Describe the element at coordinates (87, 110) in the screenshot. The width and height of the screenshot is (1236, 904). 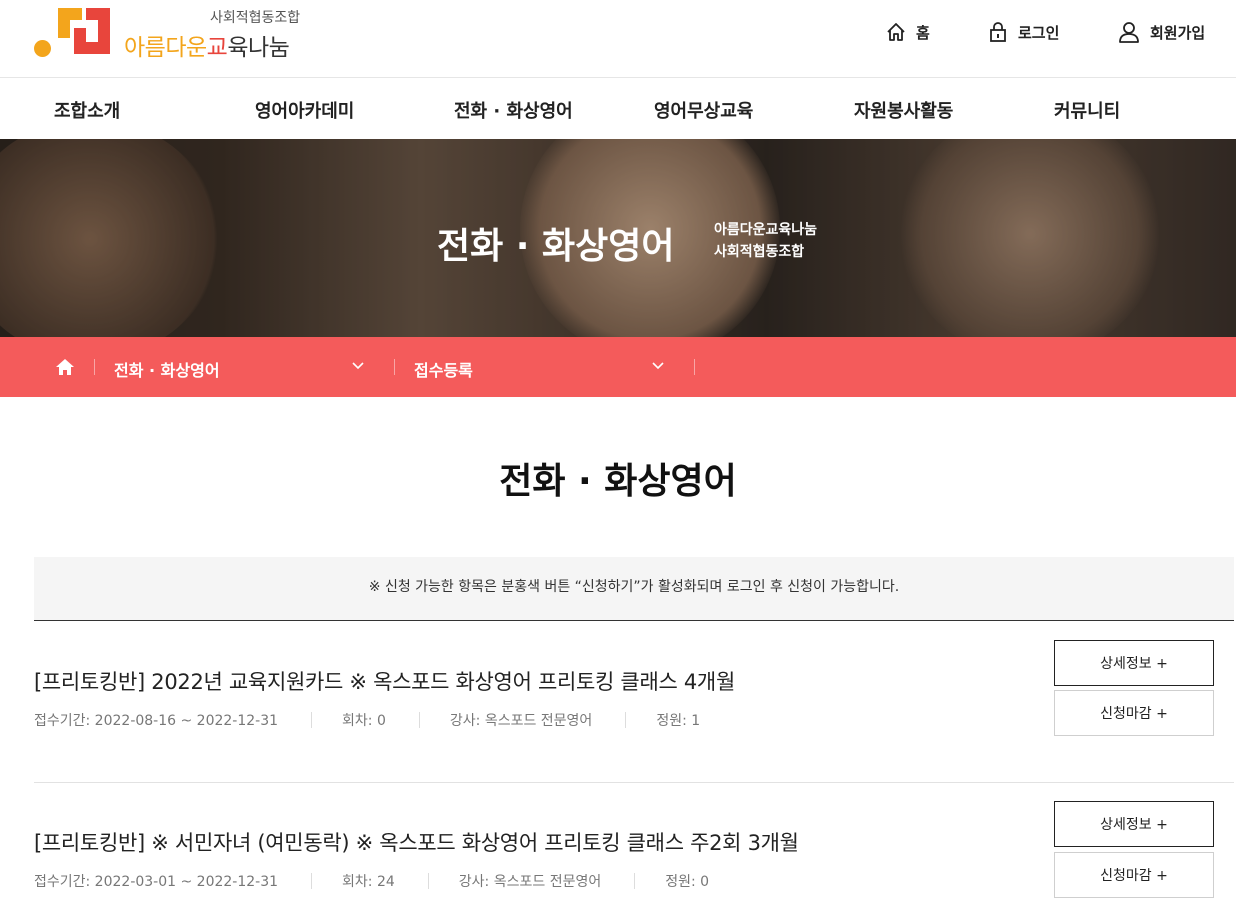
I see `nav-item-about: 조합소개` at that location.